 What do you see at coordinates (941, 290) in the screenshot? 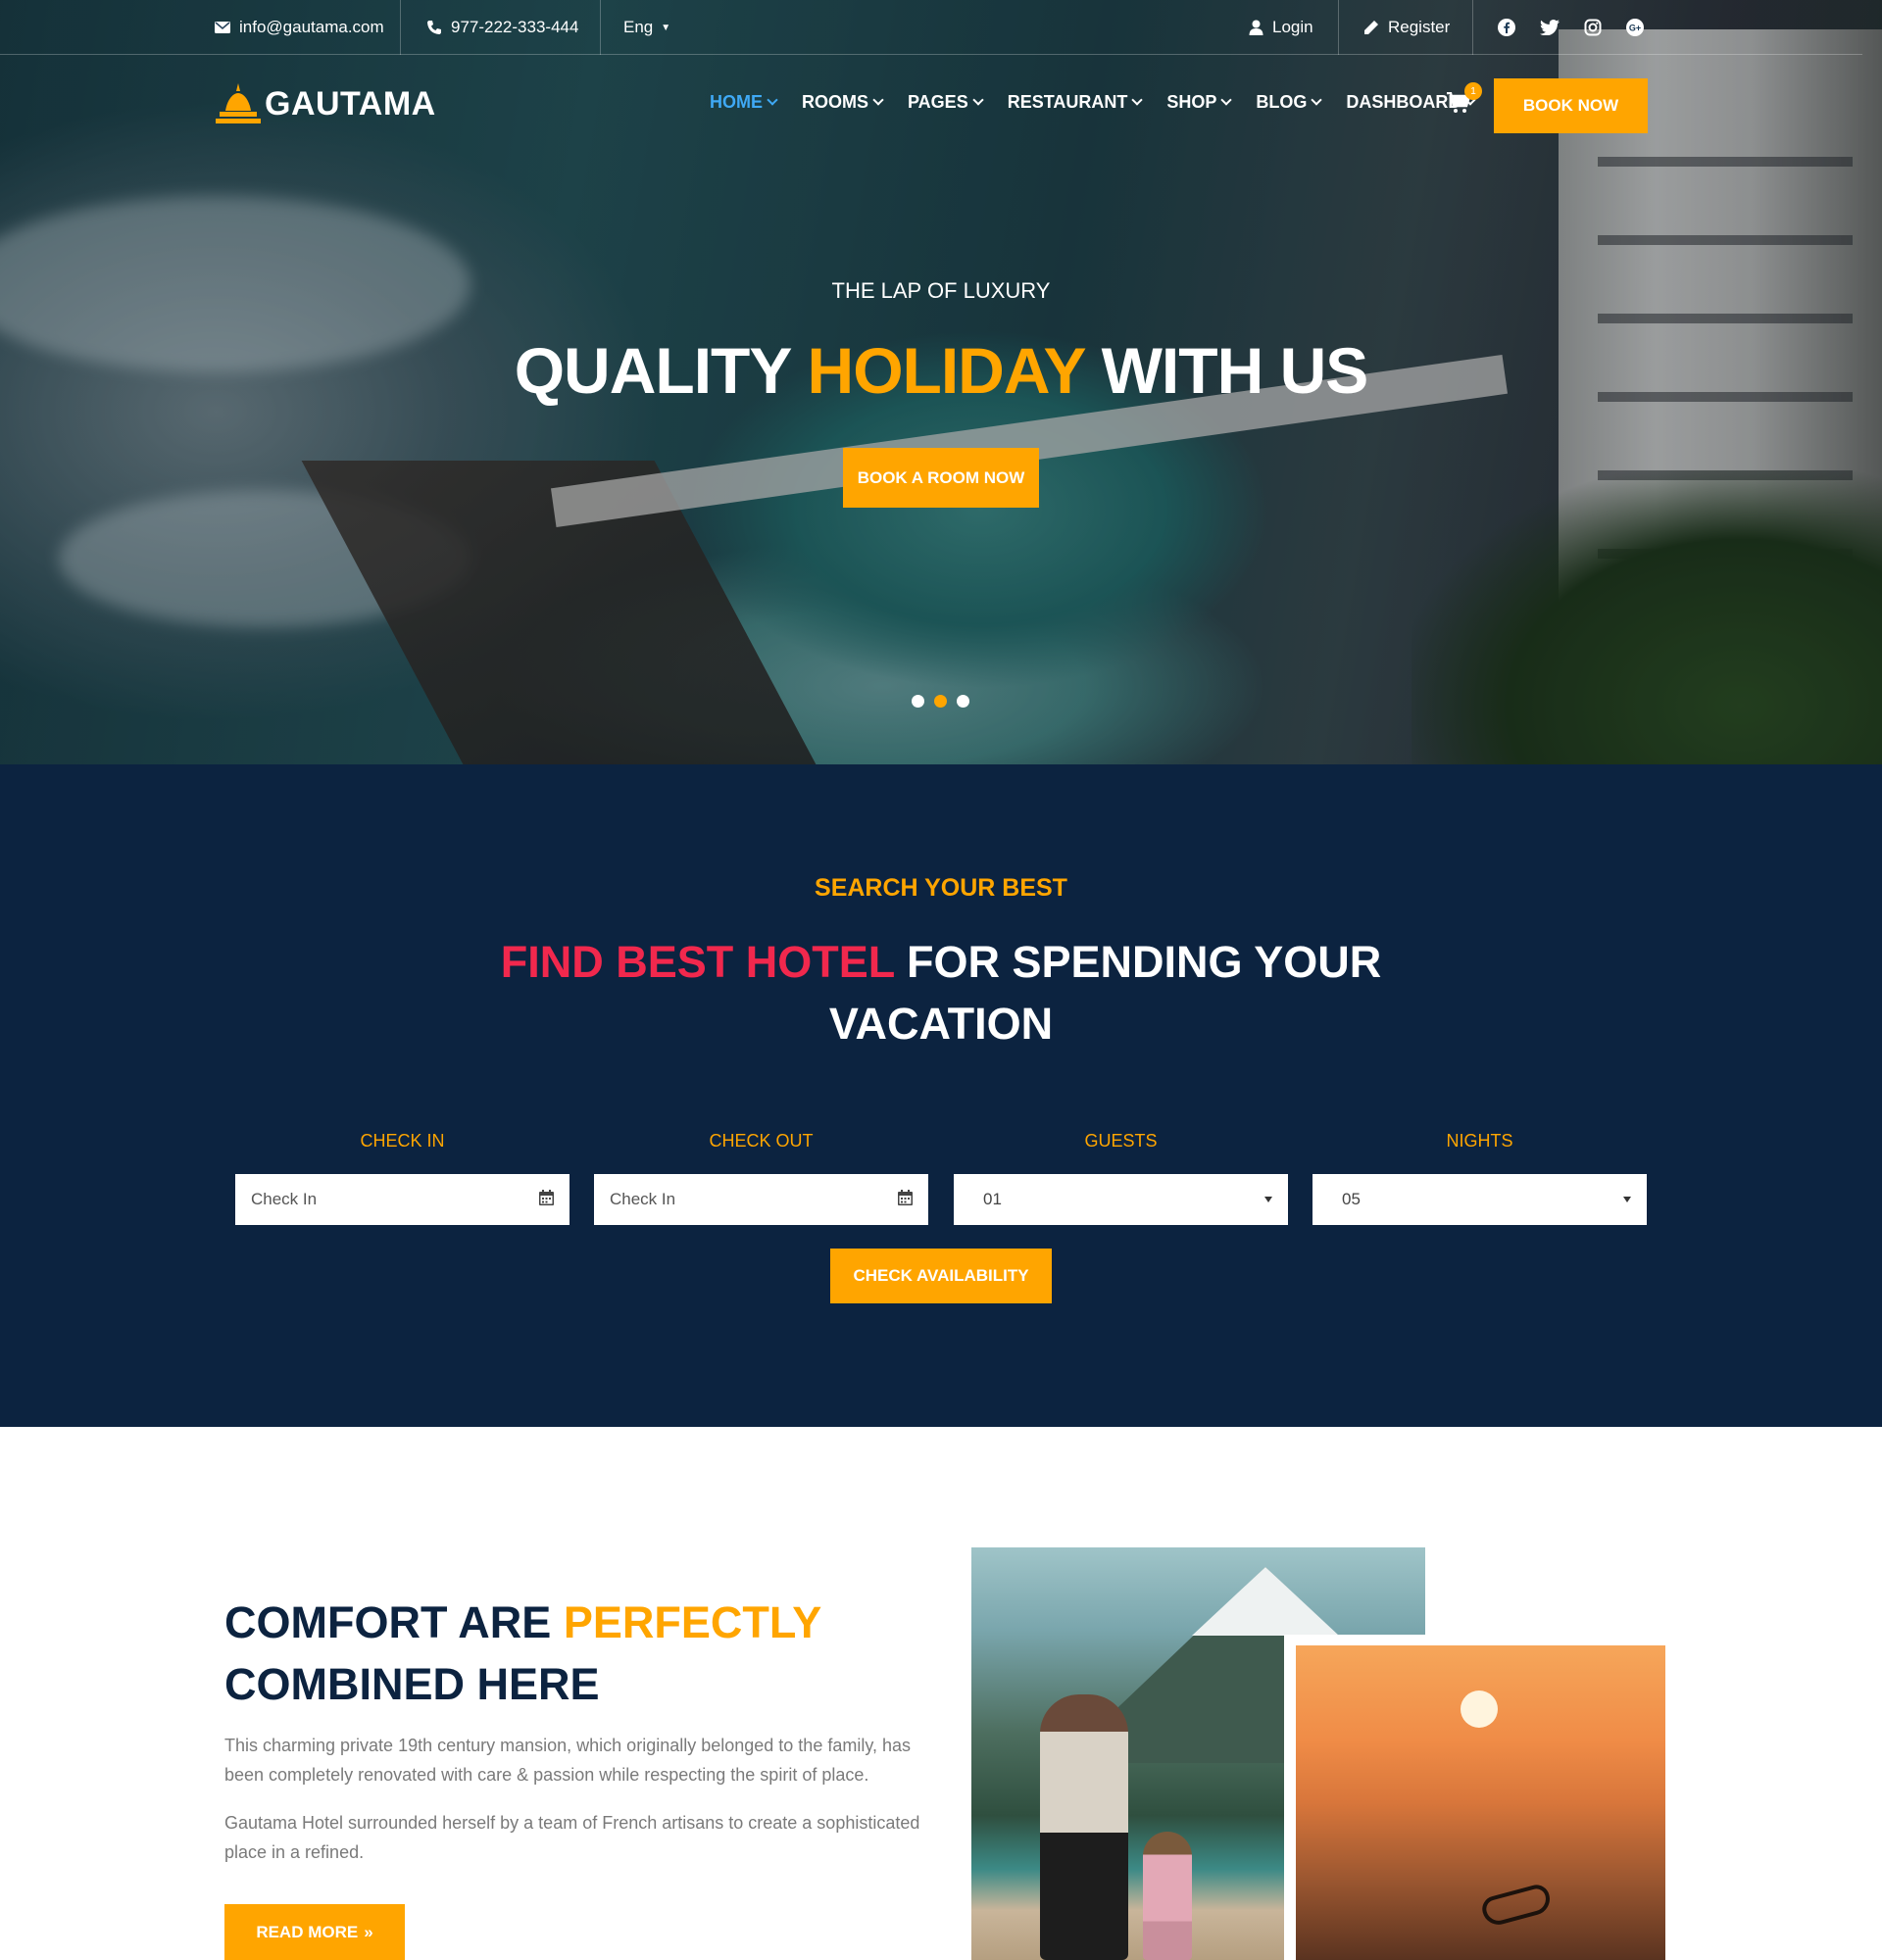
I see `hero-subtitle: THE LAP OF LUXURY` at bounding box center [941, 290].